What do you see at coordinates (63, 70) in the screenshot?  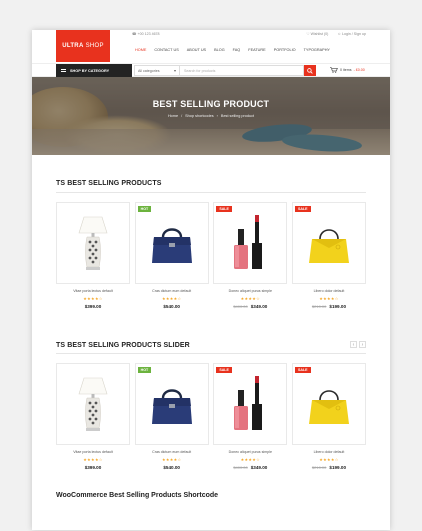 I see `menu-icon` at bounding box center [63, 70].